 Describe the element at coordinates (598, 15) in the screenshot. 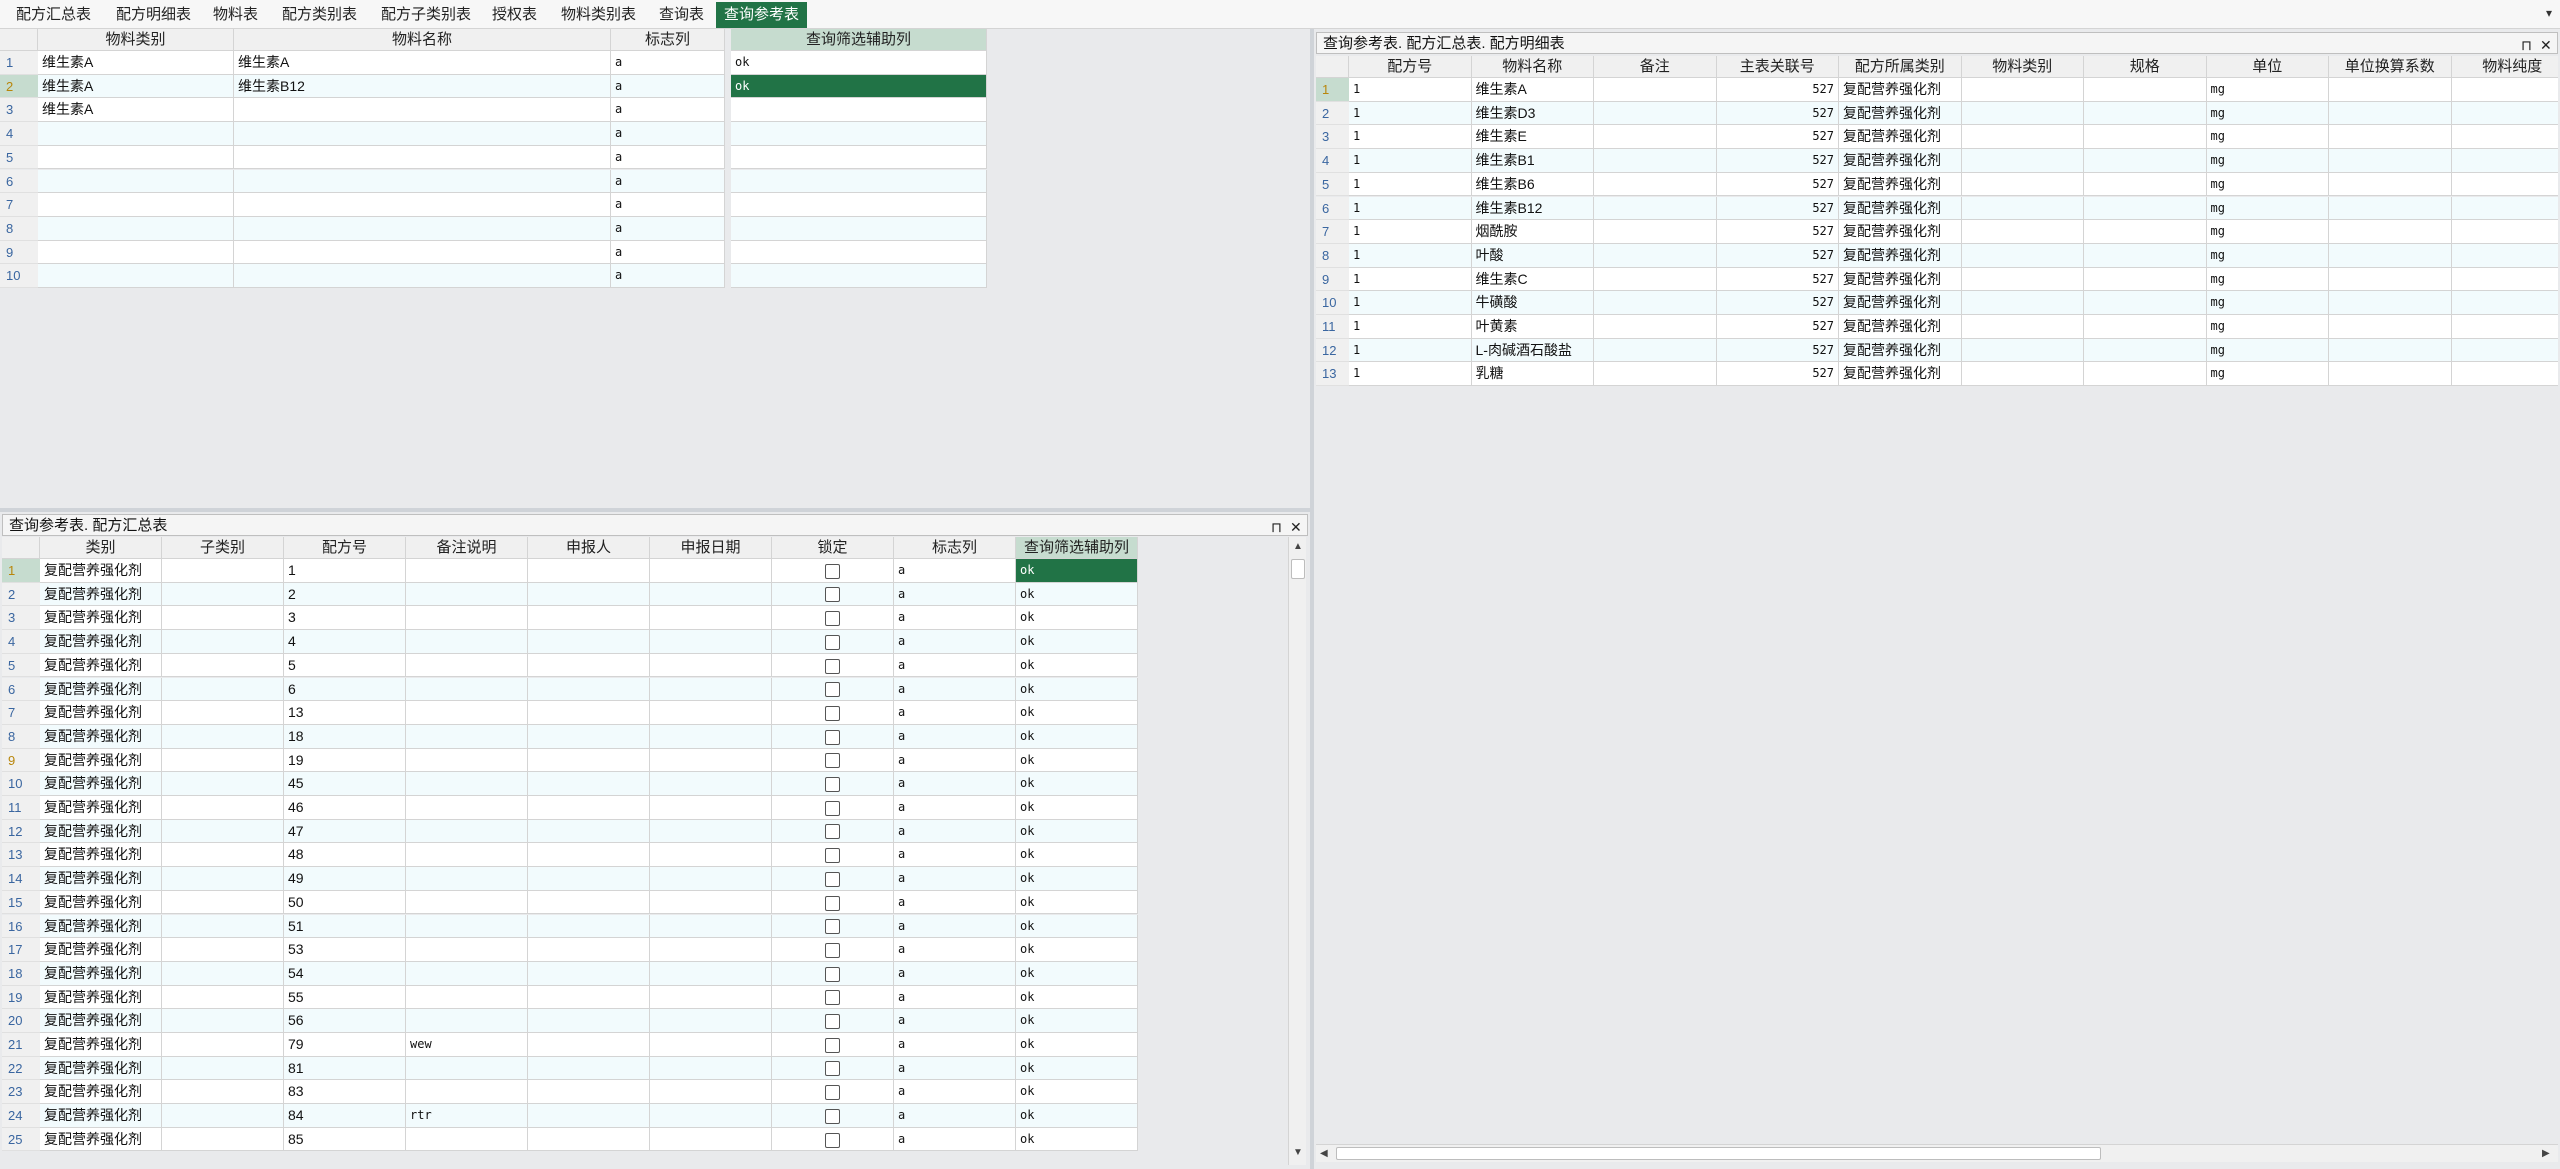

I see `tab-7: 物料类别表` at that location.